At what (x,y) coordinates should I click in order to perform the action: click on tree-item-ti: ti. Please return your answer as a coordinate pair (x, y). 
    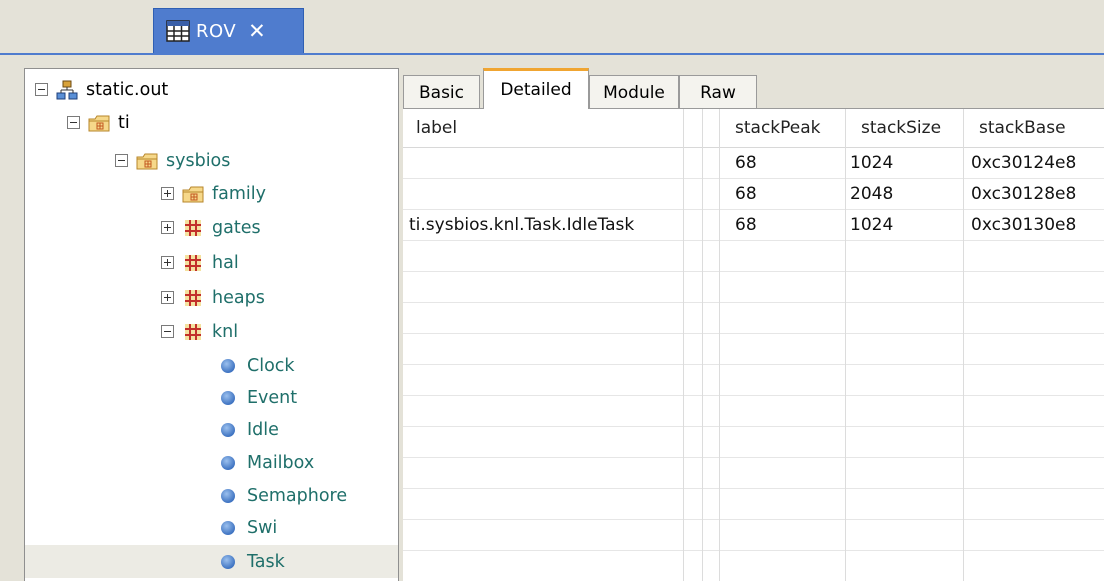
    Looking at the image, I should click on (98, 122).